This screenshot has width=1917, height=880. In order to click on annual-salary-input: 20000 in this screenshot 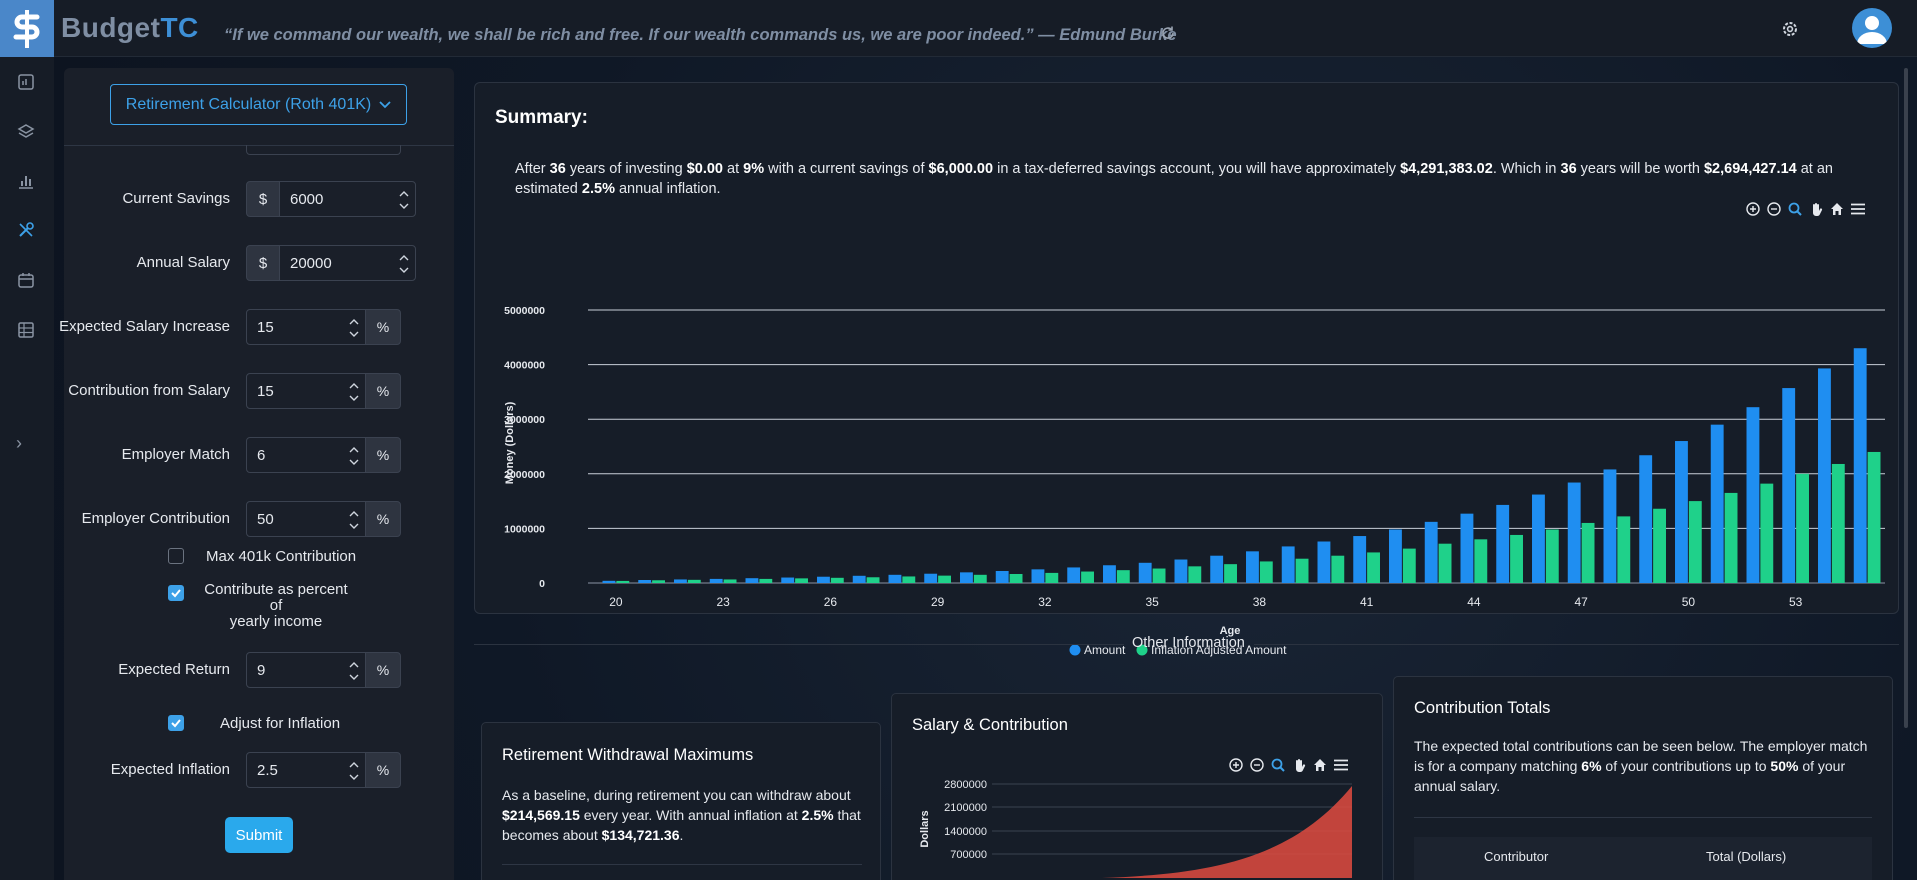, I will do `click(347, 263)`.